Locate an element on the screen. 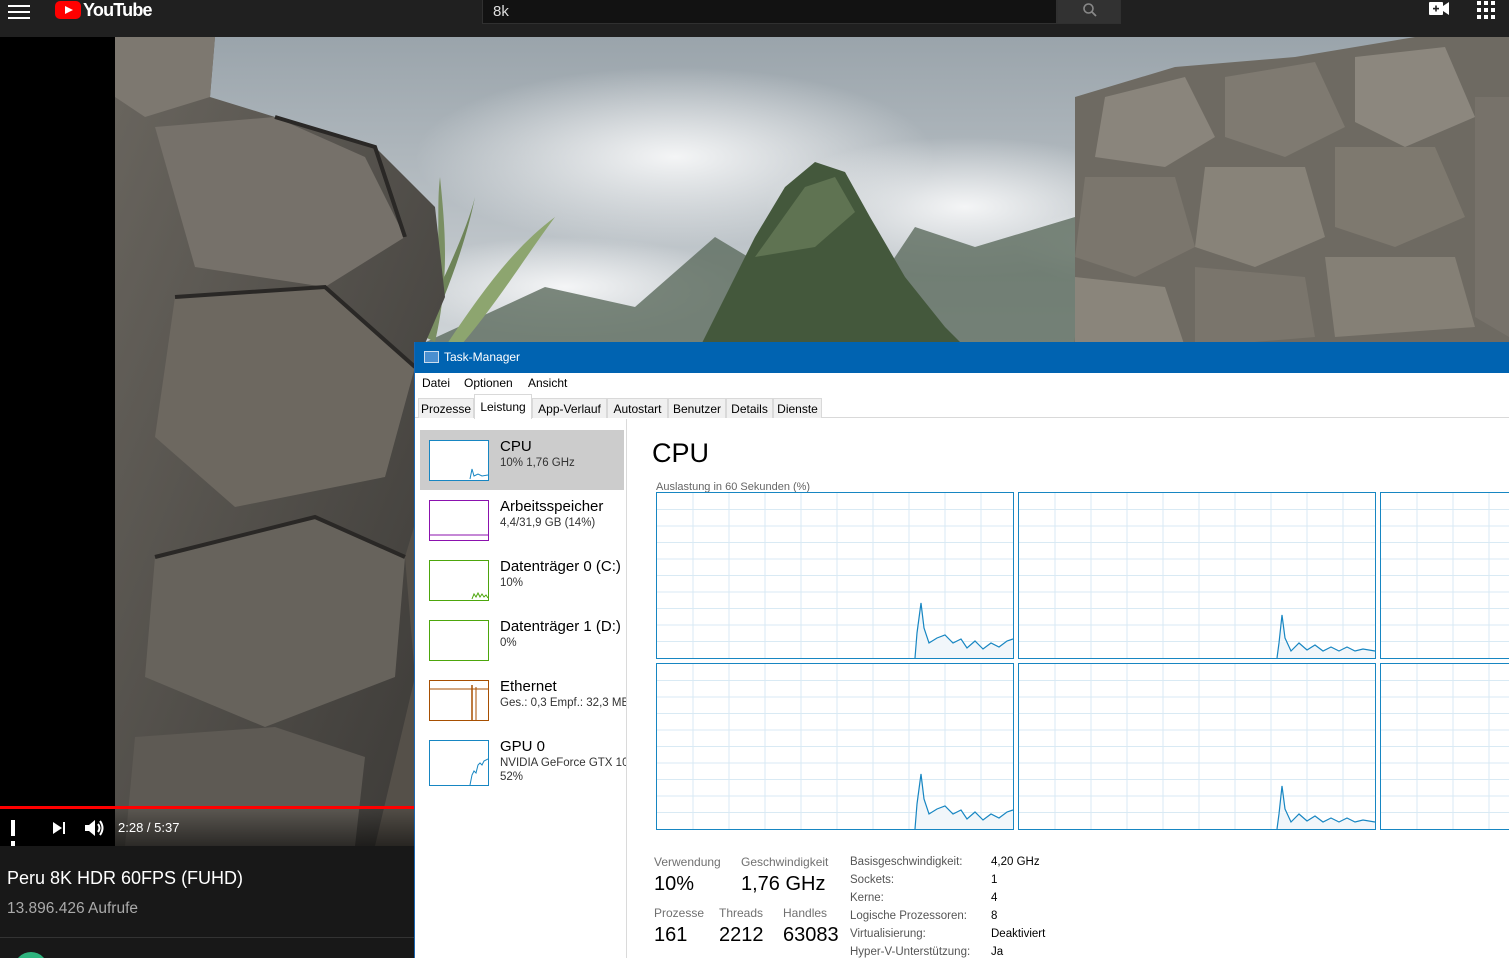 The height and width of the screenshot is (958, 1509). menu-datei: Datei is located at coordinates (436, 383).